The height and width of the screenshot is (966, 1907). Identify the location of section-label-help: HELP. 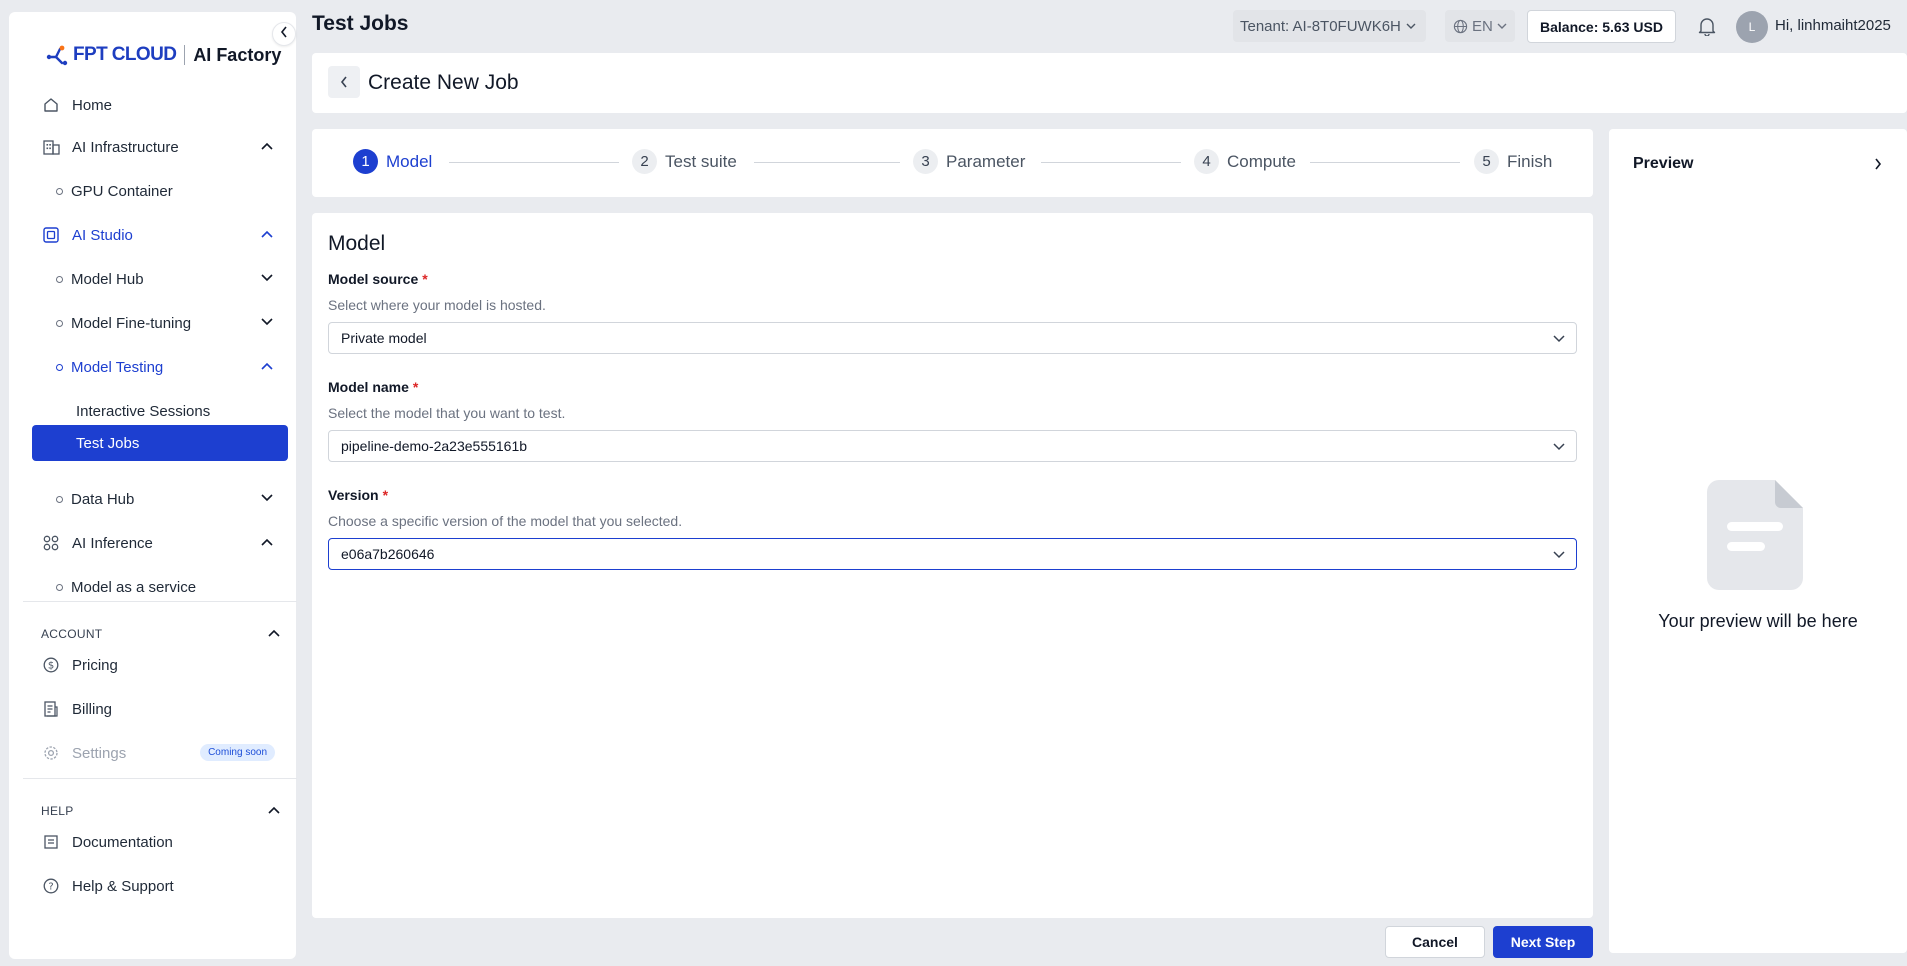
(57, 811).